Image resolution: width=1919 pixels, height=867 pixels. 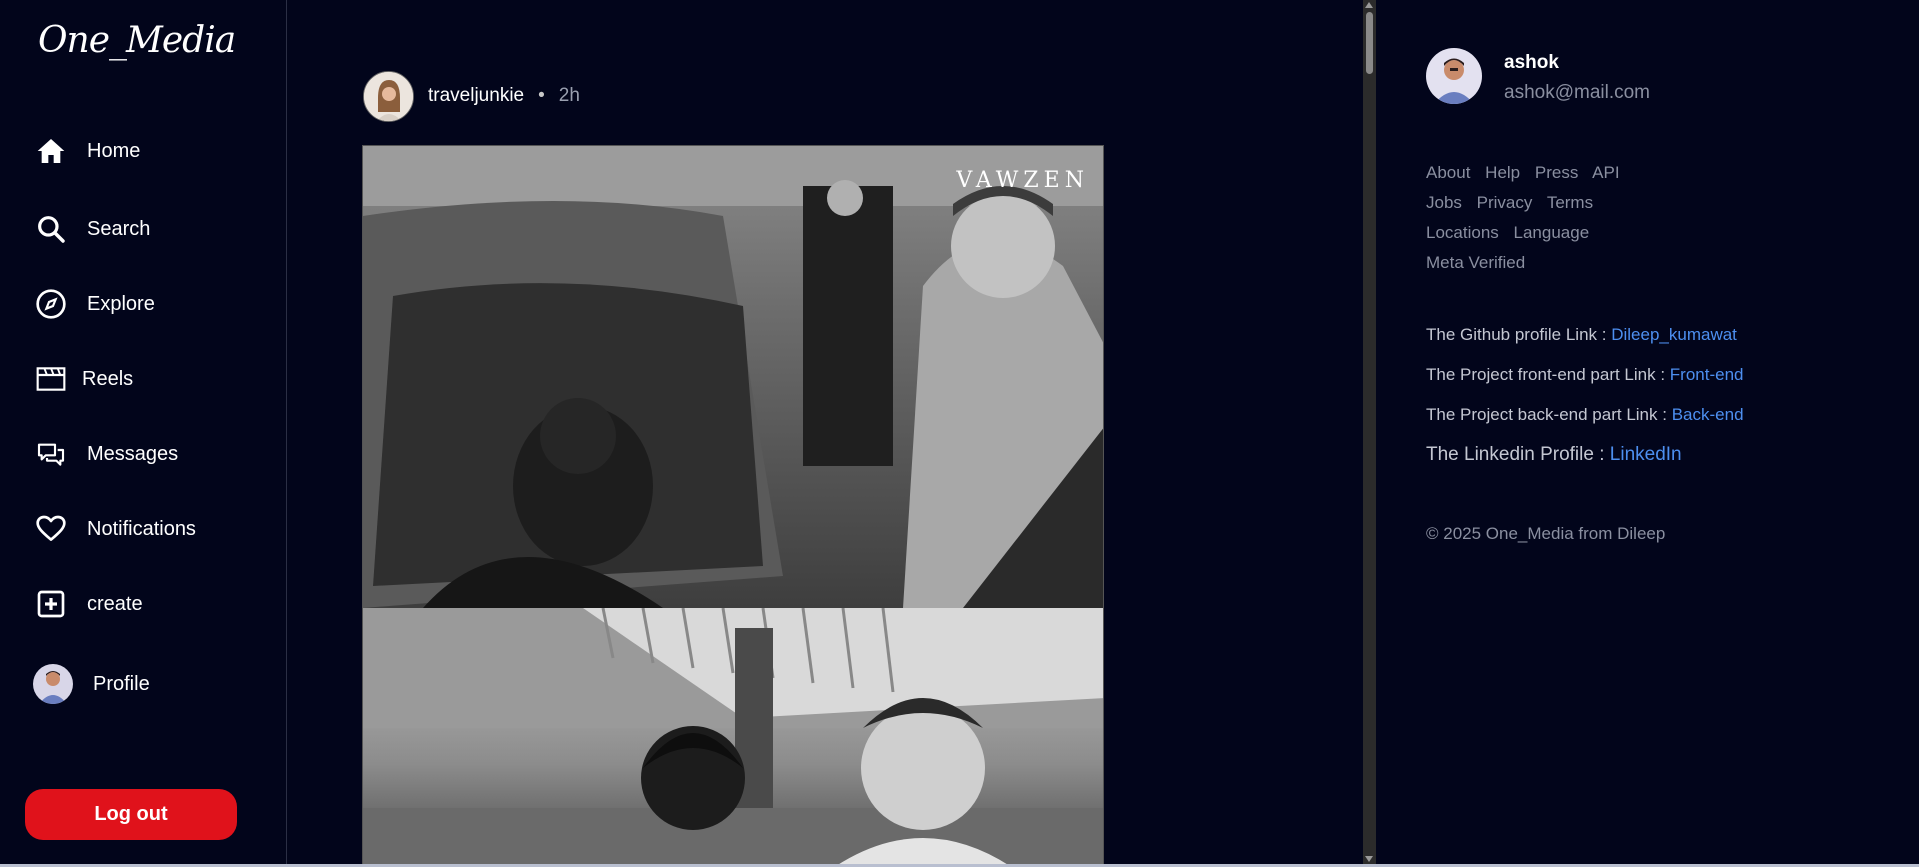 What do you see at coordinates (115, 603) in the screenshot?
I see `sidebar-item-label: create` at bounding box center [115, 603].